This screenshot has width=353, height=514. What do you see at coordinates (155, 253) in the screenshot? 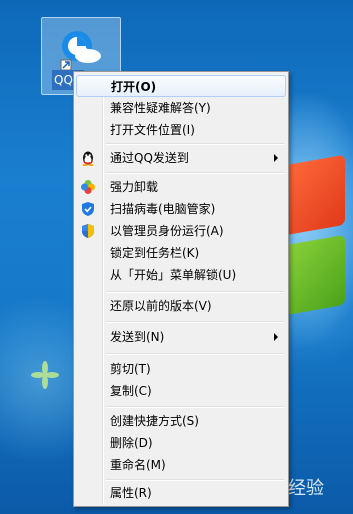
I see `menu-item-label: 锁定到任务栏(K)` at bounding box center [155, 253].